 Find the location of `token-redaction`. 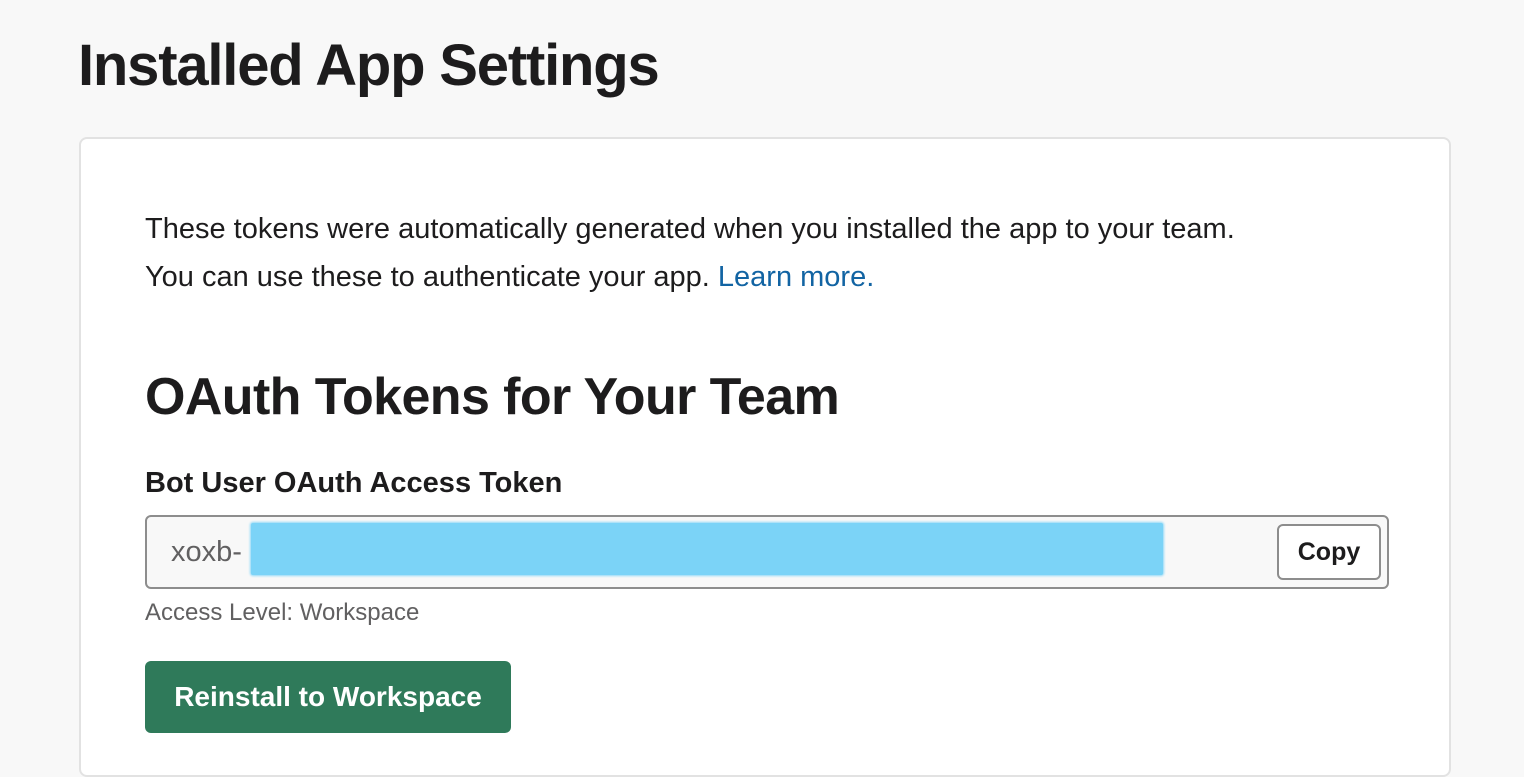

token-redaction is located at coordinates (707, 549).